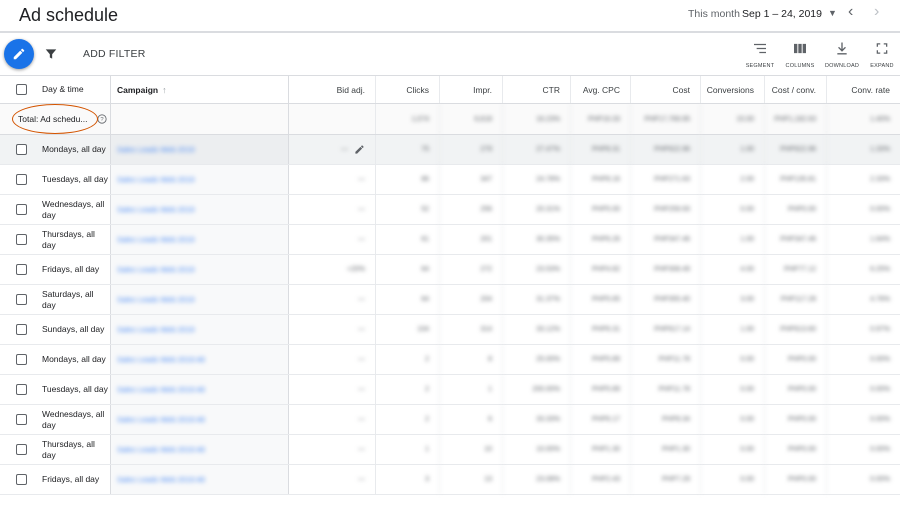 This screenshot has height=505, width=900. What do you see at coordinates (850, 12) in the screenshot?
I see `previous-period-icon: ‹` at bounding box center [850, 12].